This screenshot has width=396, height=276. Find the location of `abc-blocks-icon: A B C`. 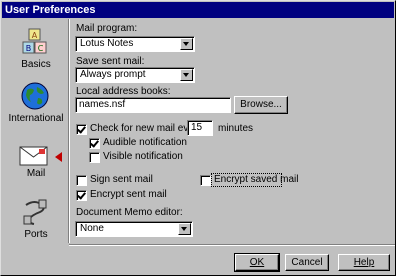

abc-blocks-icon: A B C is located at coordinates (34, 41).